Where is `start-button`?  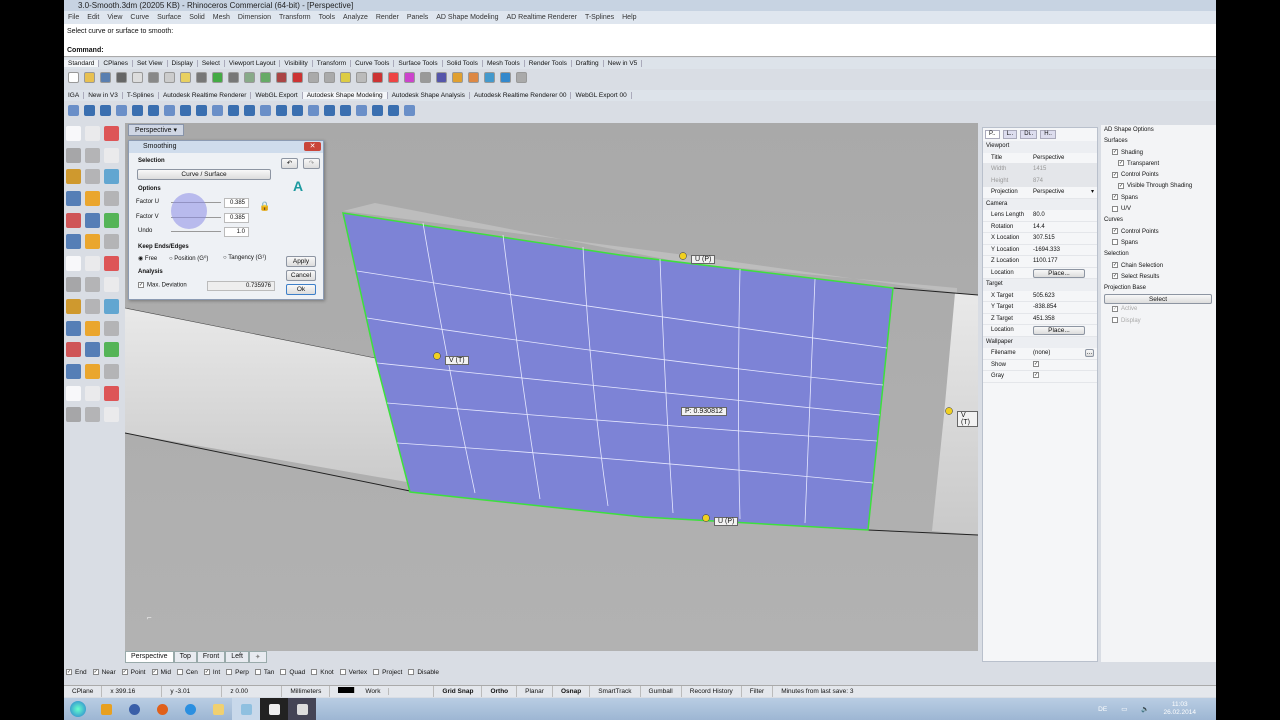
start-button is located at coordinates (78, 709).